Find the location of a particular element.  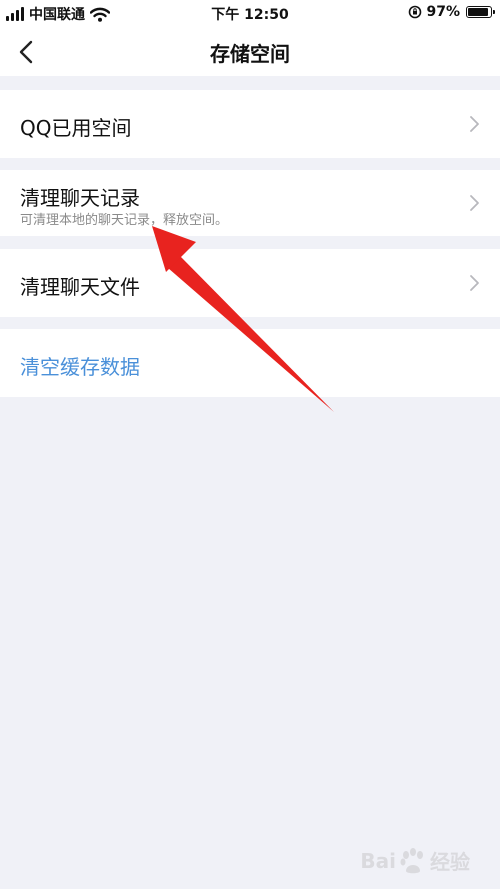

status-right: 97% is located at coordinates (451, 12).